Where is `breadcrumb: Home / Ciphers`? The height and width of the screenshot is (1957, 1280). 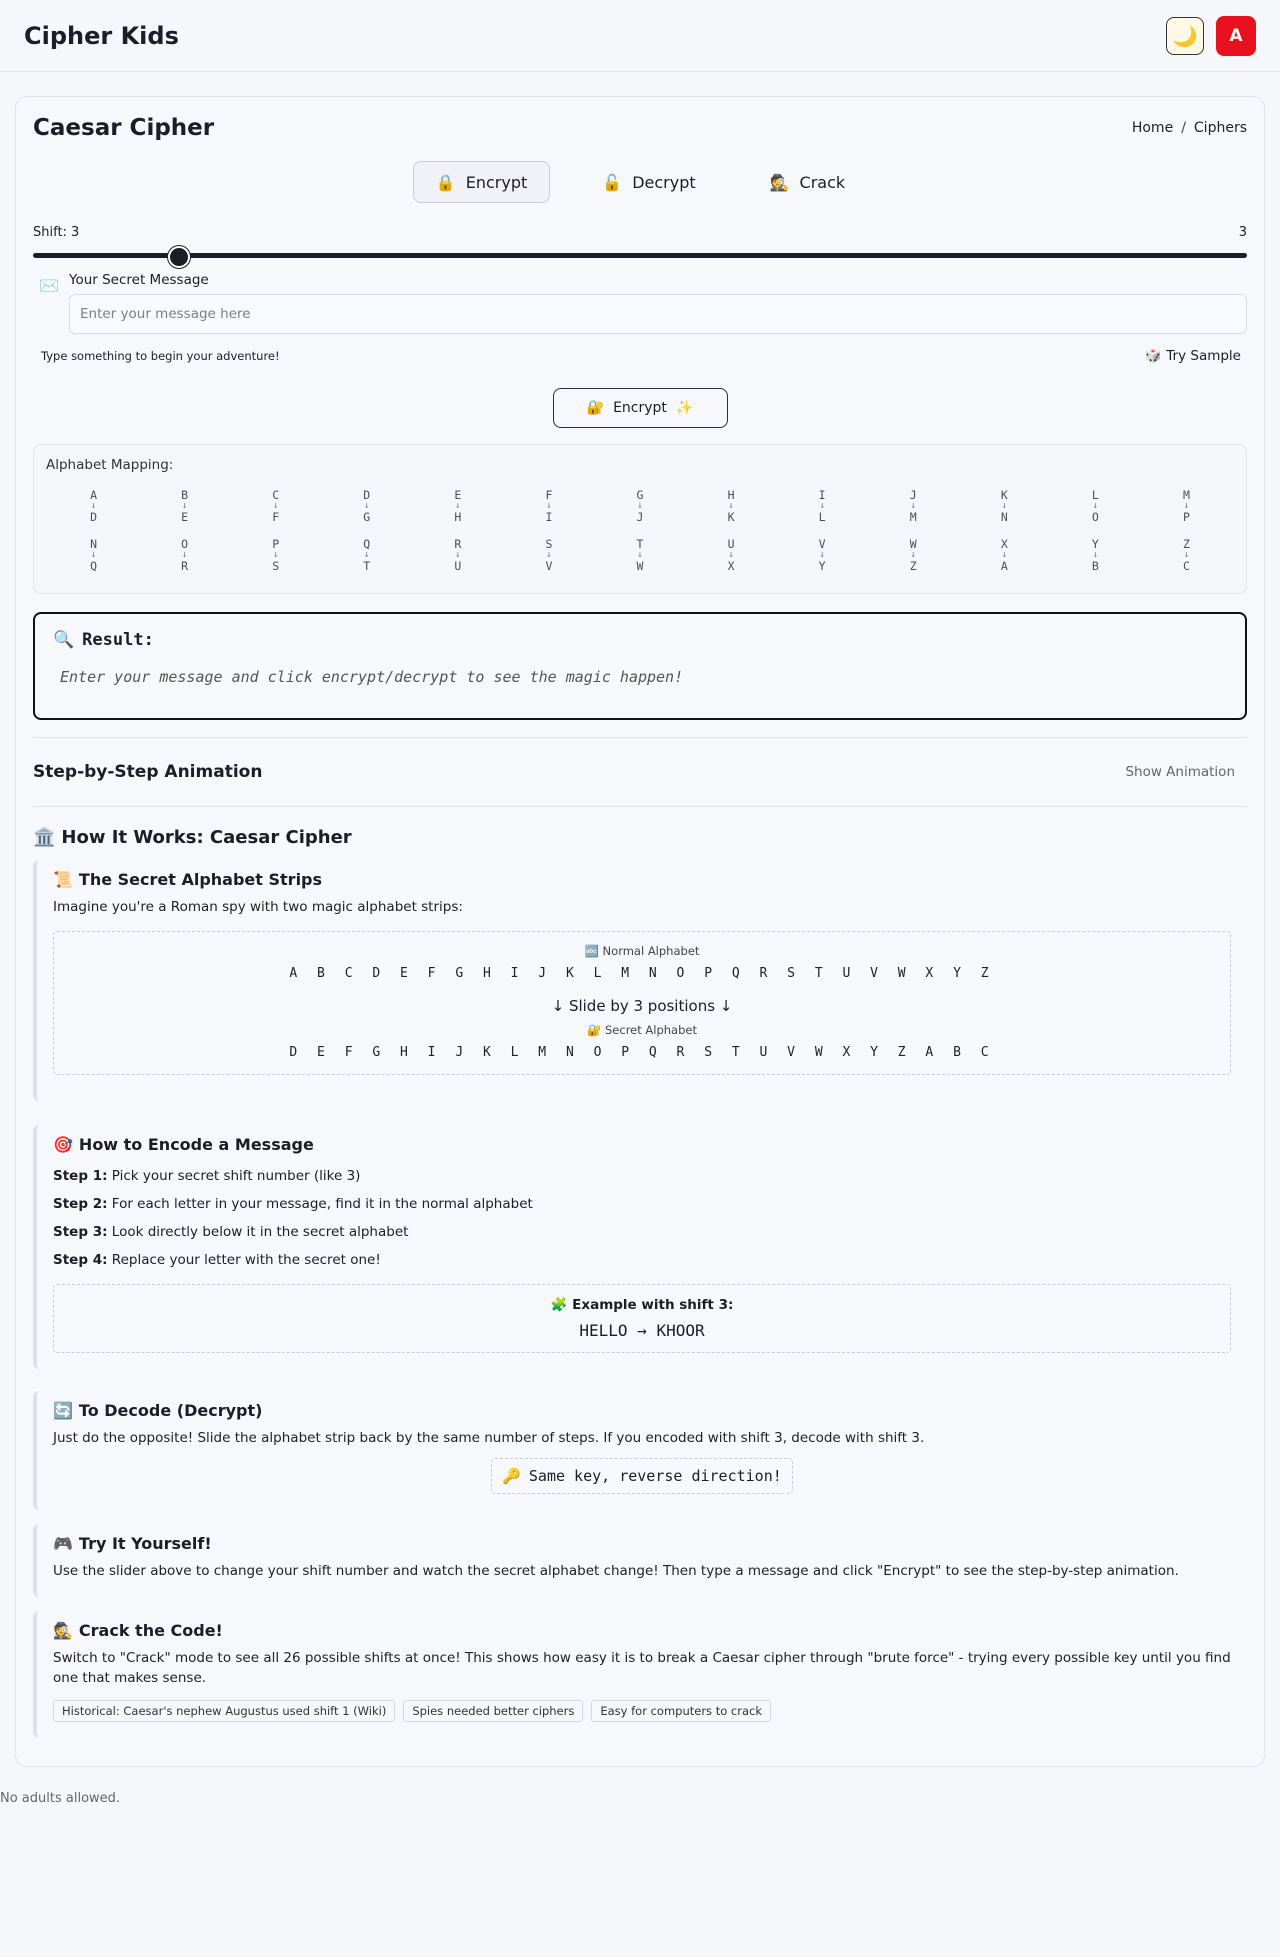
breadcrumb: Home / Ciphers is located at coordinates (1189, 128).